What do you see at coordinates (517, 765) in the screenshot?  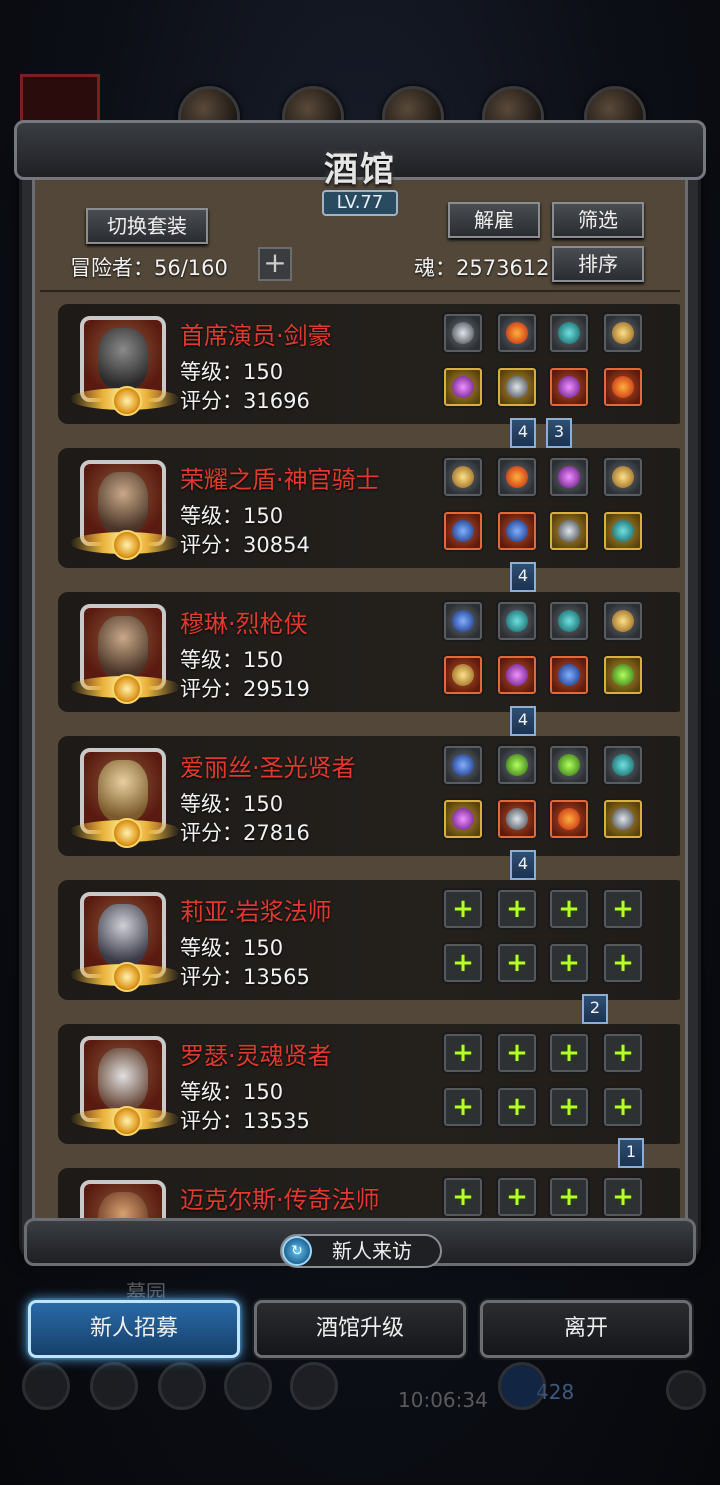 I see `potion-slot-icon` at bounding box center [517, 765].